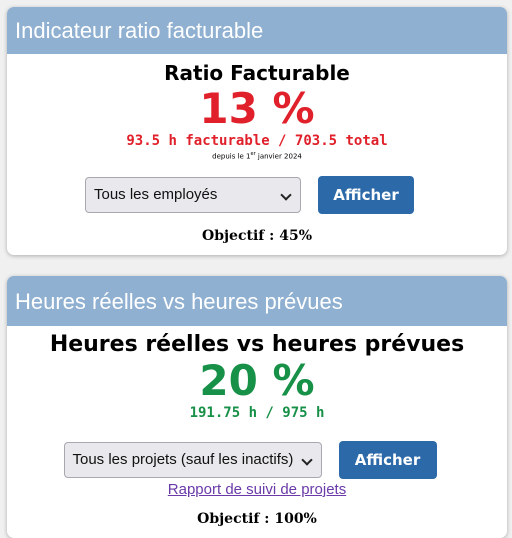 The image size is (512, 538). Describe the element at coordinates (257, 73) in the screenshot. I see `billable-ratio-title: Ratio Facturable` at that location.